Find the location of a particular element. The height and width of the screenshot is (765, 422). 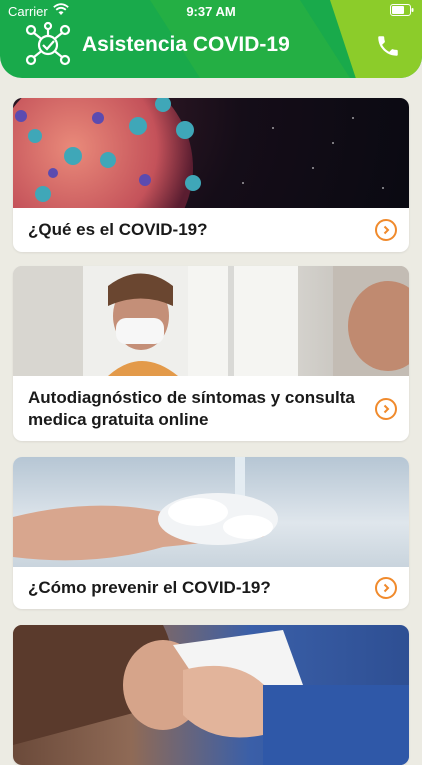

woman-wearing-face-mask is located at coordinates (211, 321).